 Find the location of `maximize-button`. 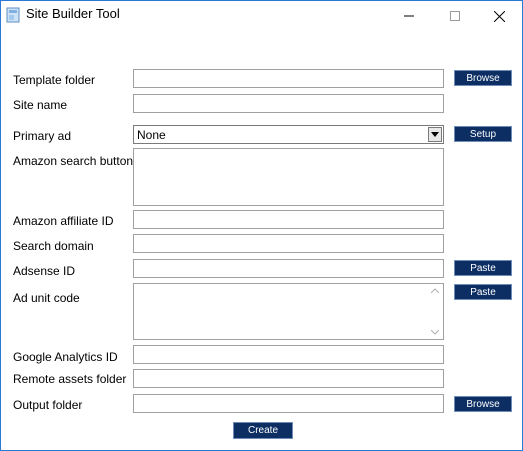

maximize-button is located at coordinates (455, 16).